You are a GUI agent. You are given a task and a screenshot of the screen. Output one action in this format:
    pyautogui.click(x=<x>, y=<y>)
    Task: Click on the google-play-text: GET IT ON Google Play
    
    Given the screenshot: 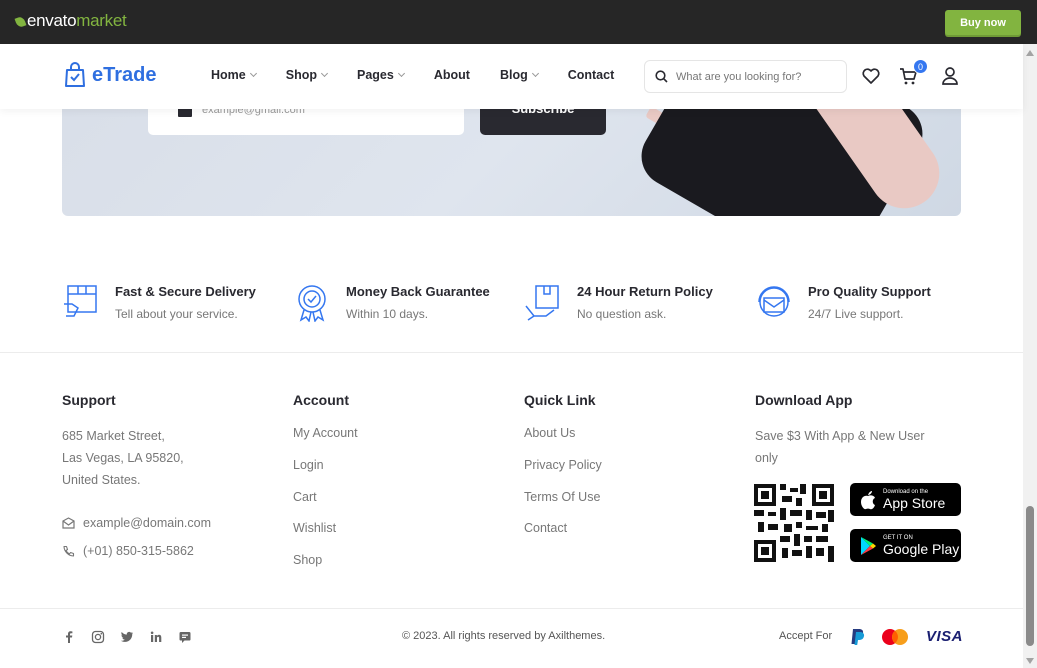 What is the action you would take?
    pyautogui.click(x=921, y=546)
    